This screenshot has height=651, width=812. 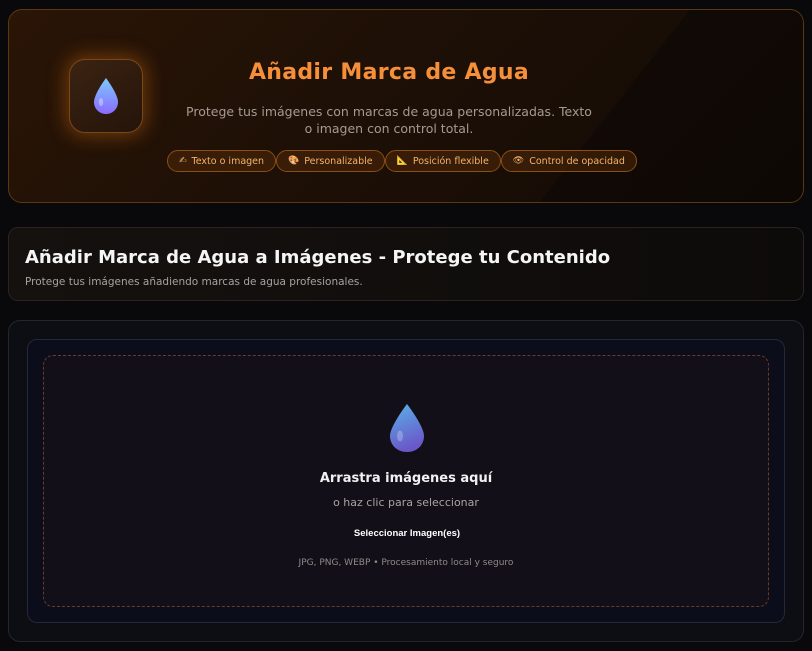 What do you see at coordinates (389, 72) in the screenshot?
I see `hero-title: Añadir Marca de Agua` at bounding box center [389, 72].